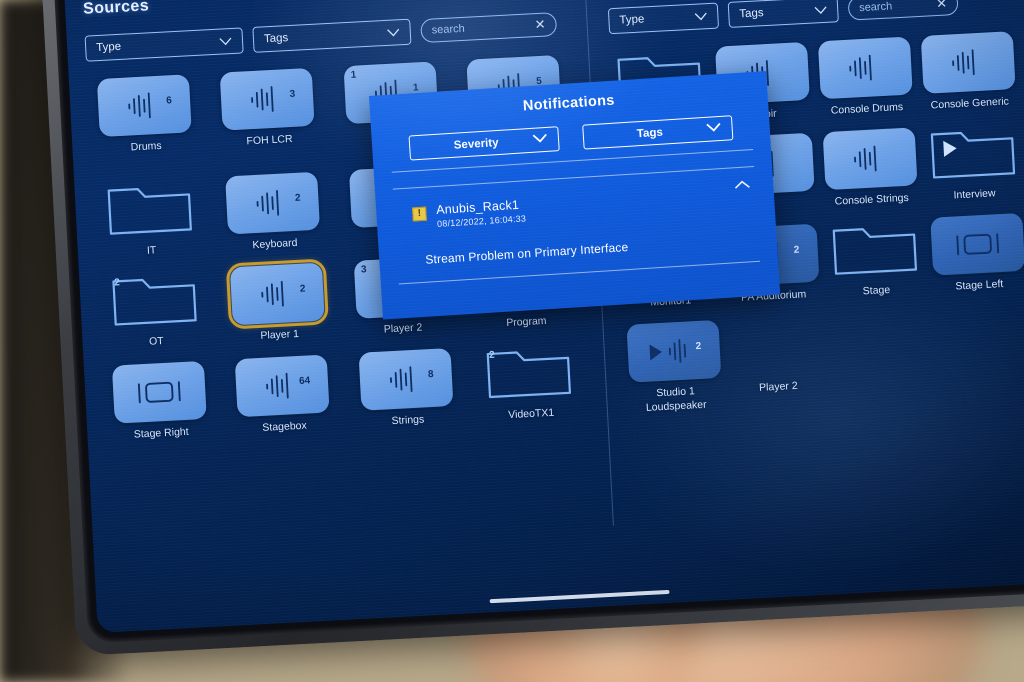 The image size is (1024, 682). Describe the element at coordinates (870, 159) in the screenshot. I see `tile-console-strings` at that location.